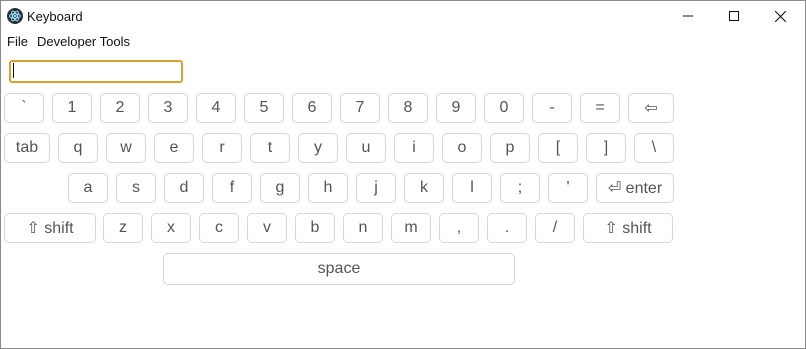 The width and height of the screenshot is (806, 349). Describe the element at coordinates (78, 148) in the screenshot. I see `key-q: q` at that location.